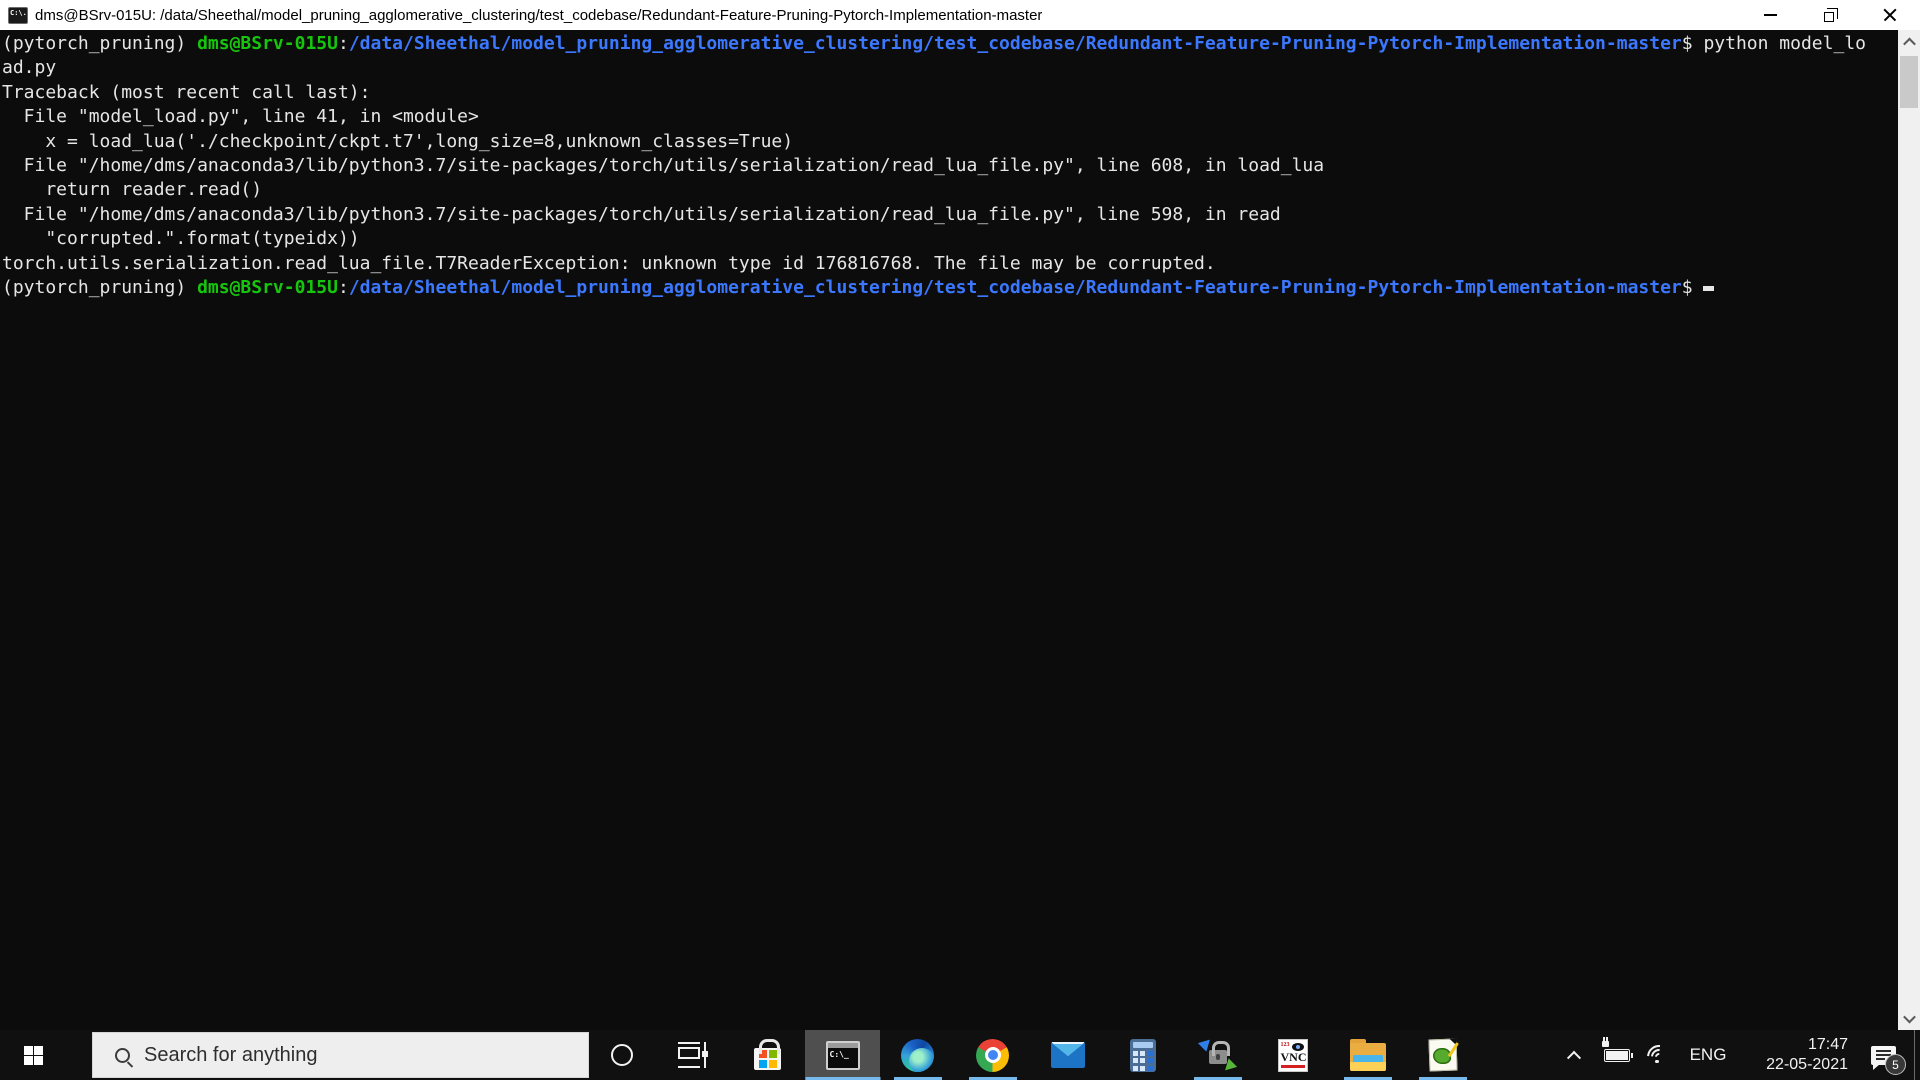  I want to click on taskbar-icon-task-view, so click(692, 1055).